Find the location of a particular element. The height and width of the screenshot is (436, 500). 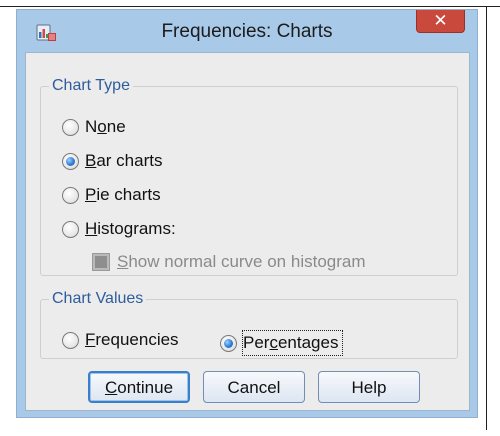

dialog-title: Frequencies: Charts is located at coordinates (247, 31).